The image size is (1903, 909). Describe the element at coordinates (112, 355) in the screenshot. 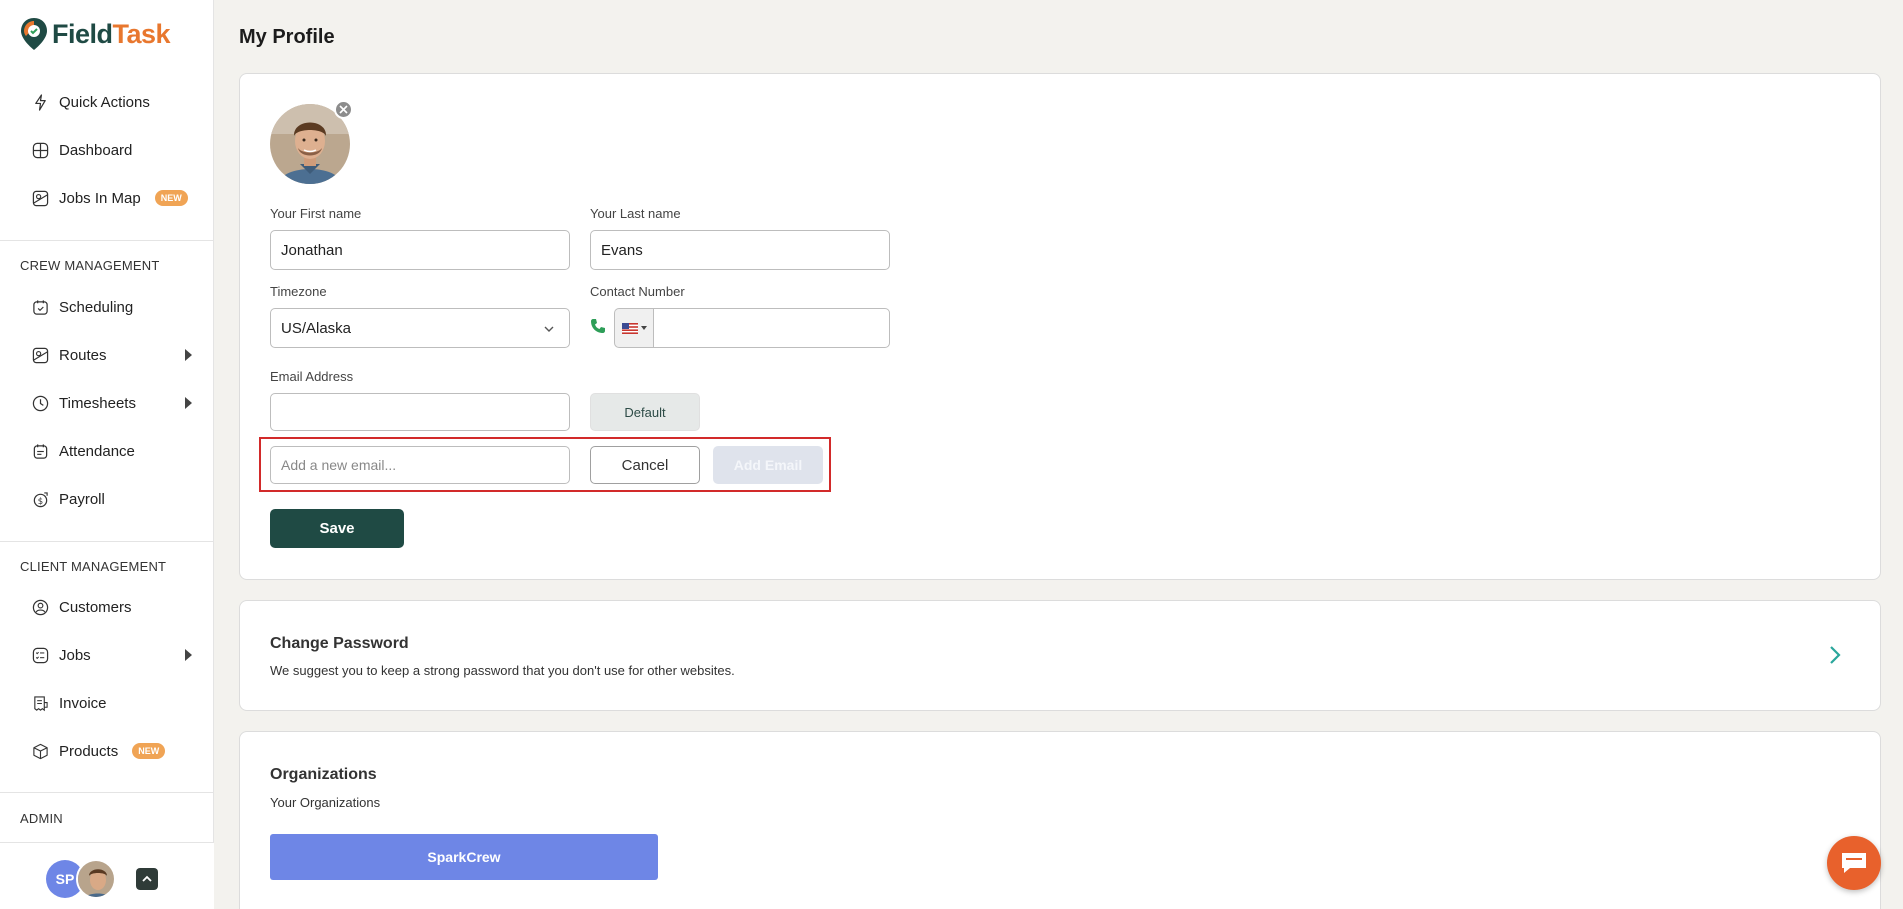

I see `sidebar-item-routes: Routes` at that location.